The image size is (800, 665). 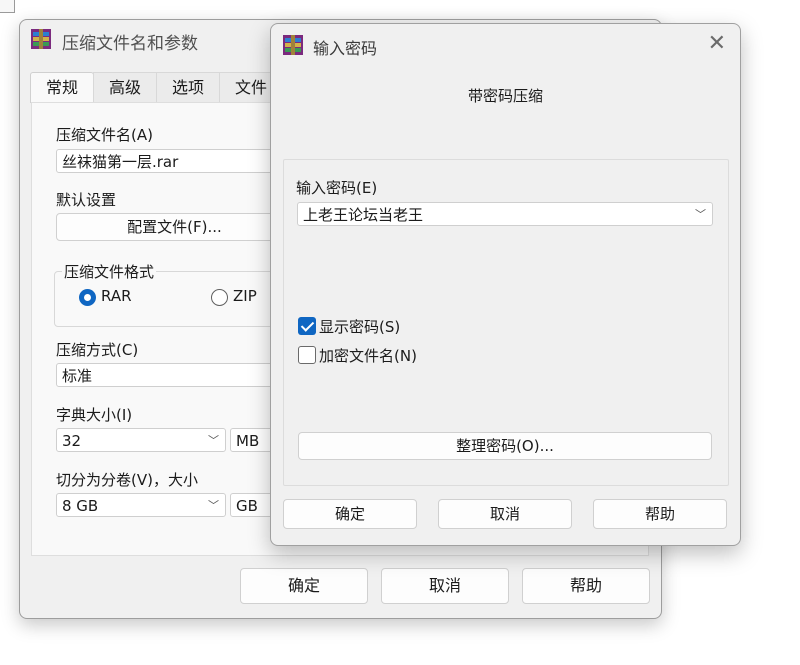 I want to click on show-password-label: 显示密码(S), so click(x=359, y=326).